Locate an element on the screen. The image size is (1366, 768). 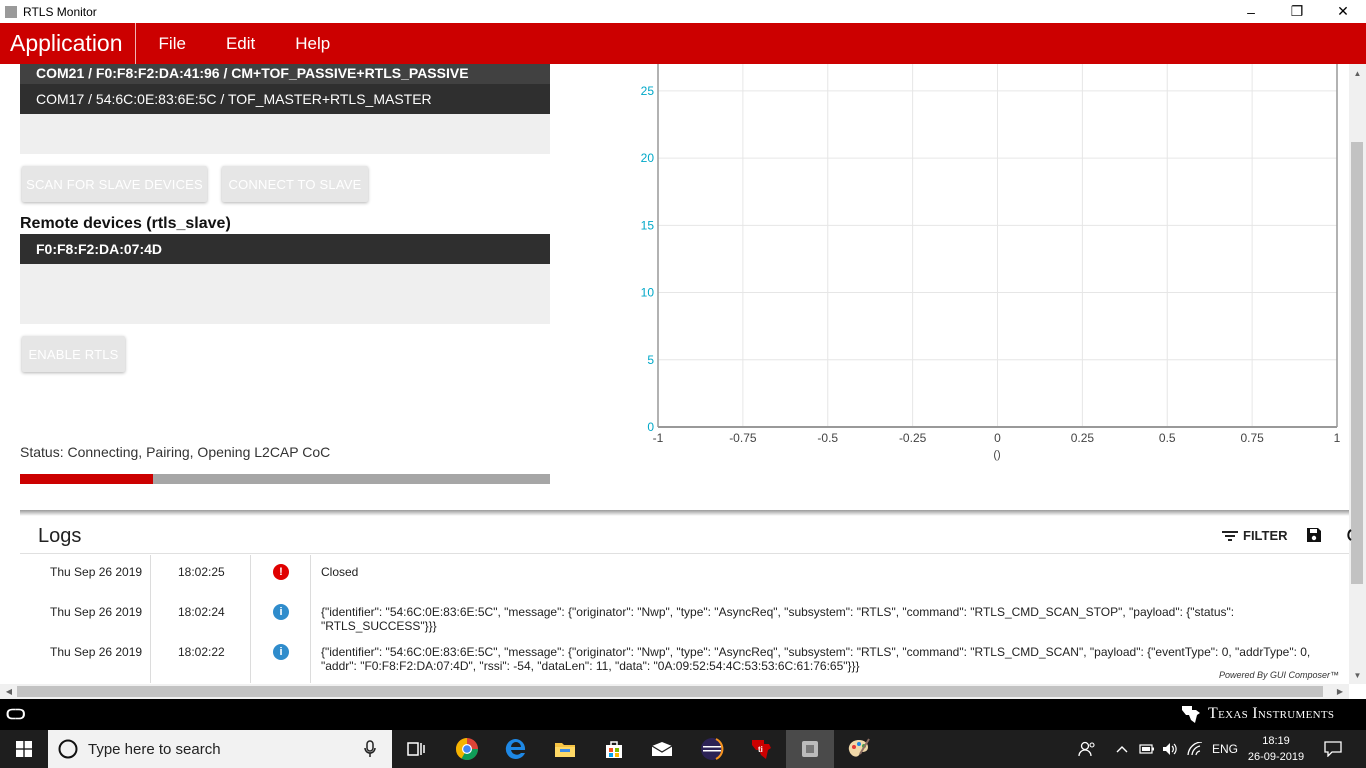
info-icon: i is located at coordinates (281, 612).